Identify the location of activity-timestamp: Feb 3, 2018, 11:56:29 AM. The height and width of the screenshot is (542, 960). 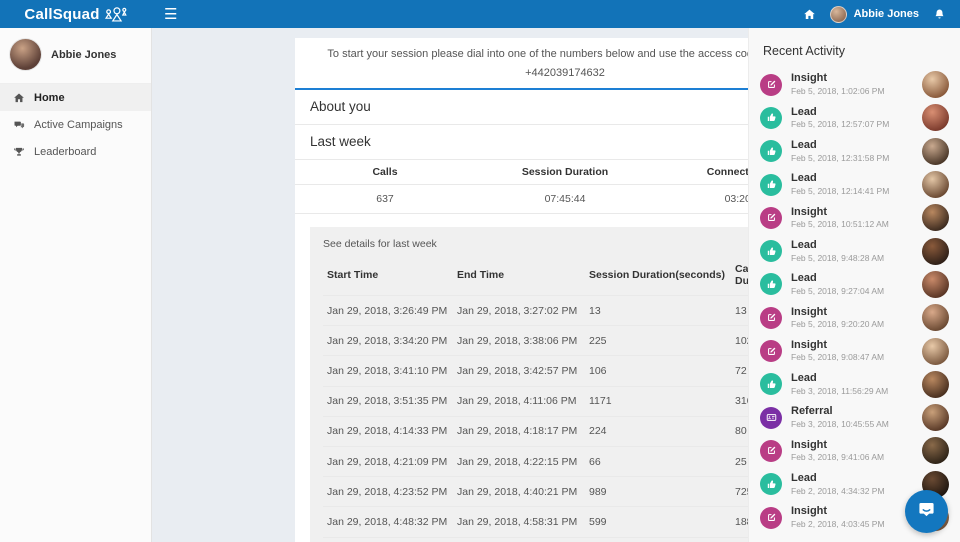
(840, 390).